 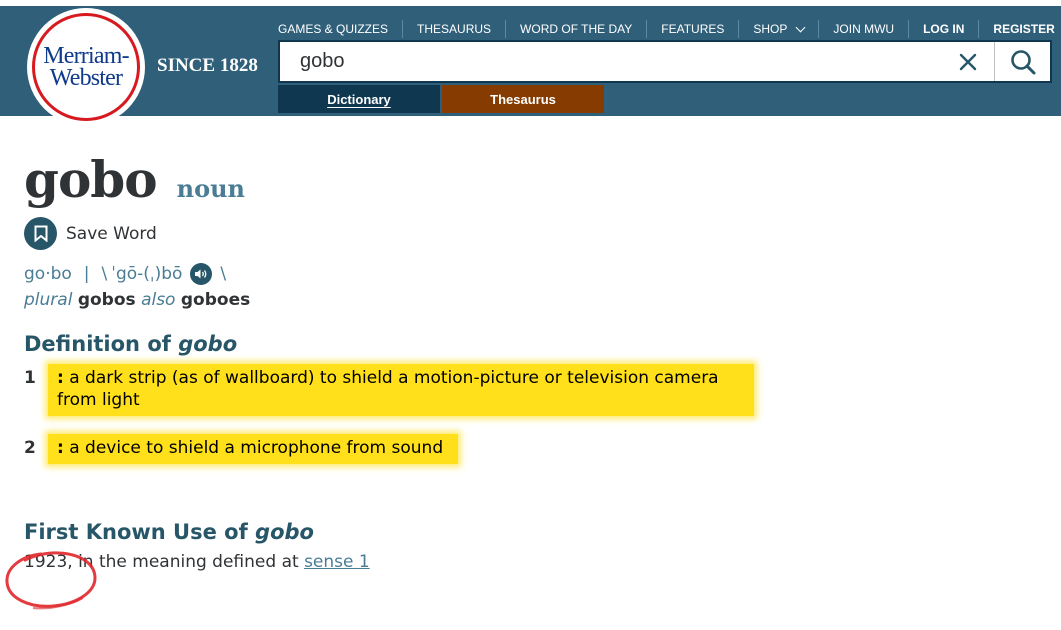 I want to click on search-tabs: Dictionary Thesaurus, so click(x=441, y=99).